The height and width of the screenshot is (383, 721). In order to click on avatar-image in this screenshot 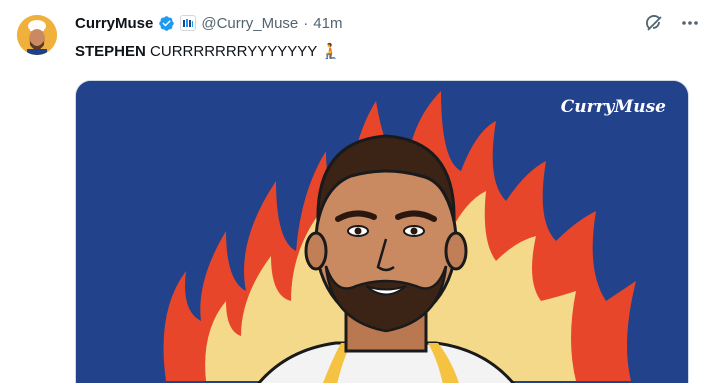, I will do `click(37, 35)`.